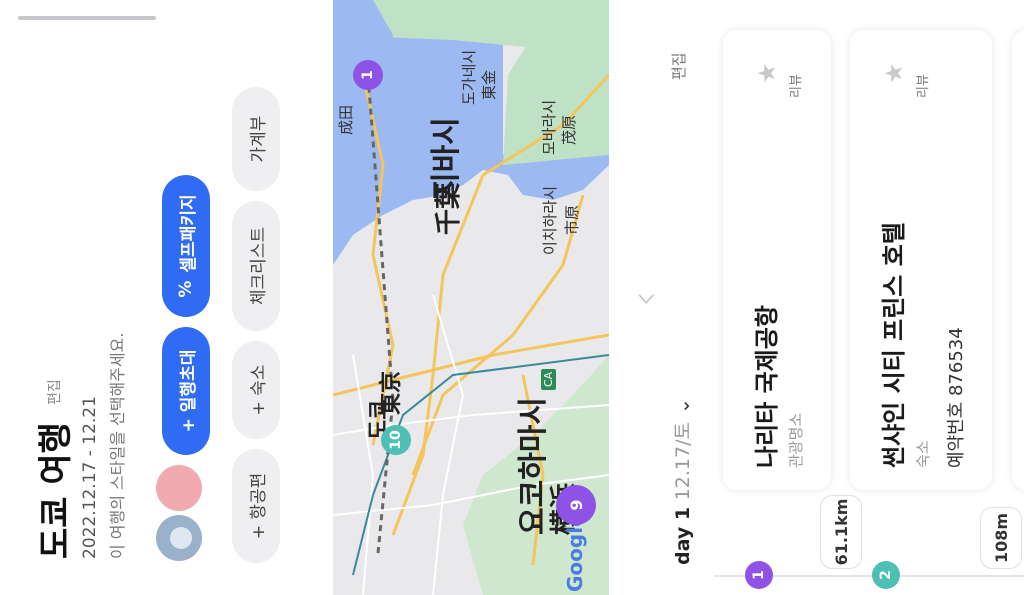 The height and width of the screenshot is (595, 1024). What do you see at coordinates (550, 220) in the screenshot?
I see `label-ichihara: 이치하라시` at bounding box center [550, 220].